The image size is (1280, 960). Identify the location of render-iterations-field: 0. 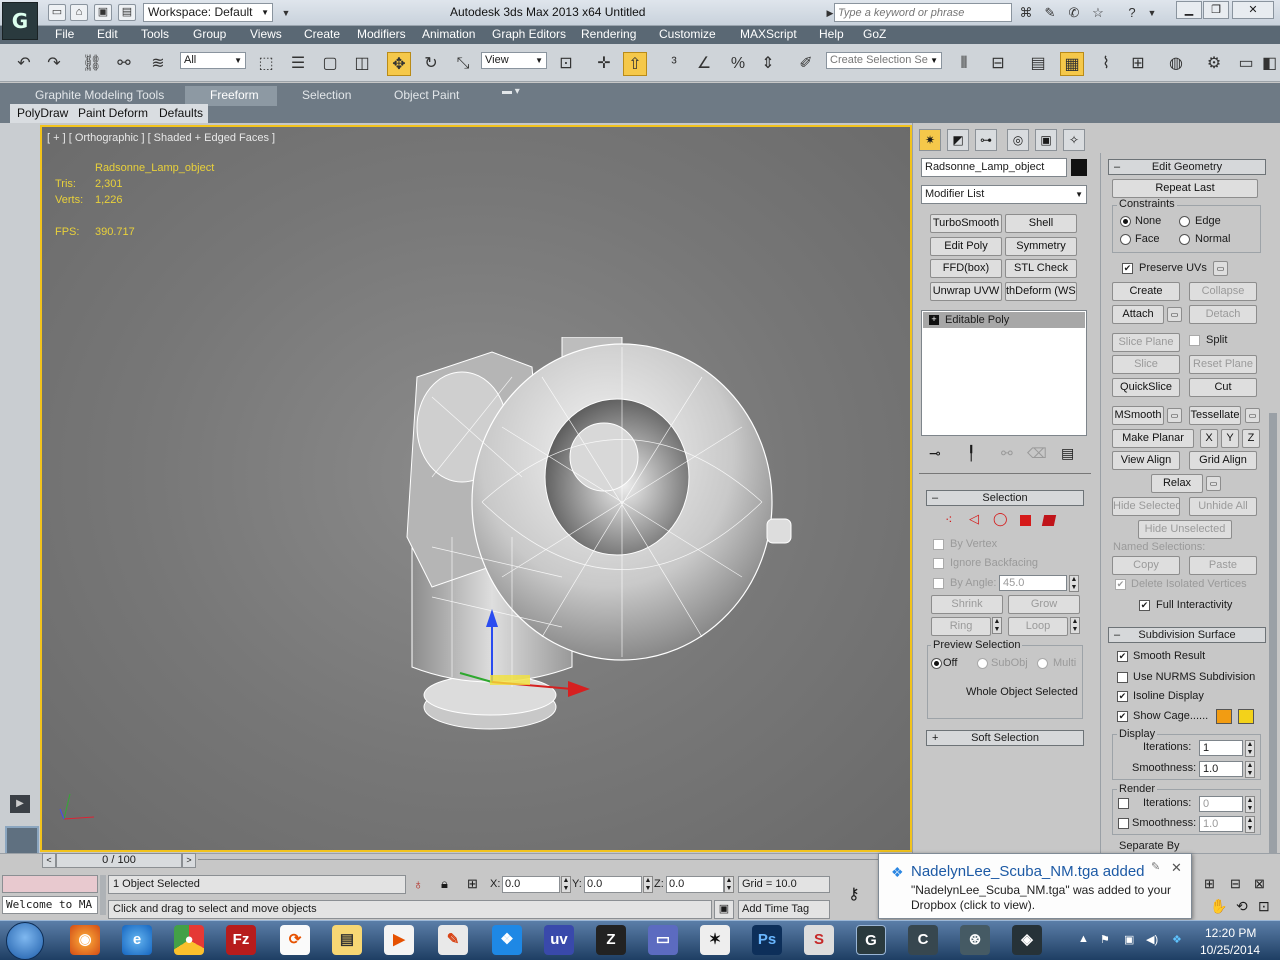
(1221, 804).